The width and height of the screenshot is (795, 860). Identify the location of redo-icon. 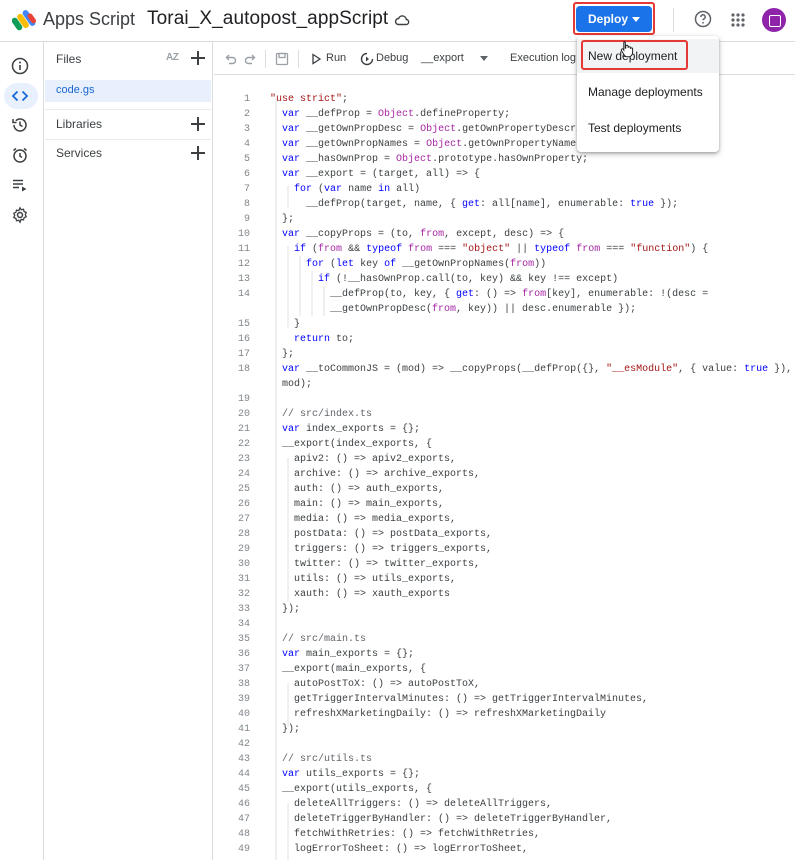
(251, 59).